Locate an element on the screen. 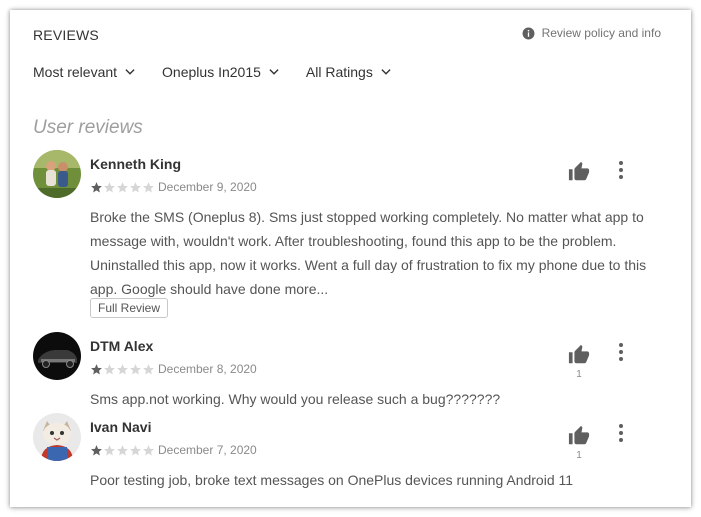 This screenshot has height=517, width=701. review-author: Ivan Navi is located at coordinates (121, 427).